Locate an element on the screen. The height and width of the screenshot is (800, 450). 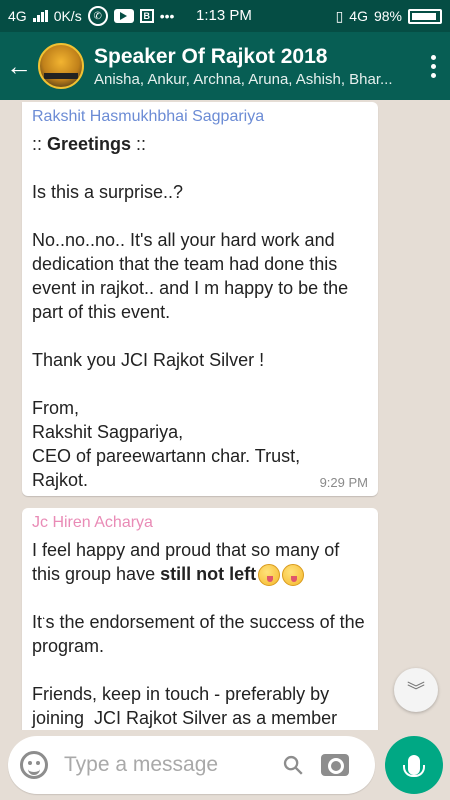
whatsapp-notification-icon: ✆ is located at coordinates (97, 16).